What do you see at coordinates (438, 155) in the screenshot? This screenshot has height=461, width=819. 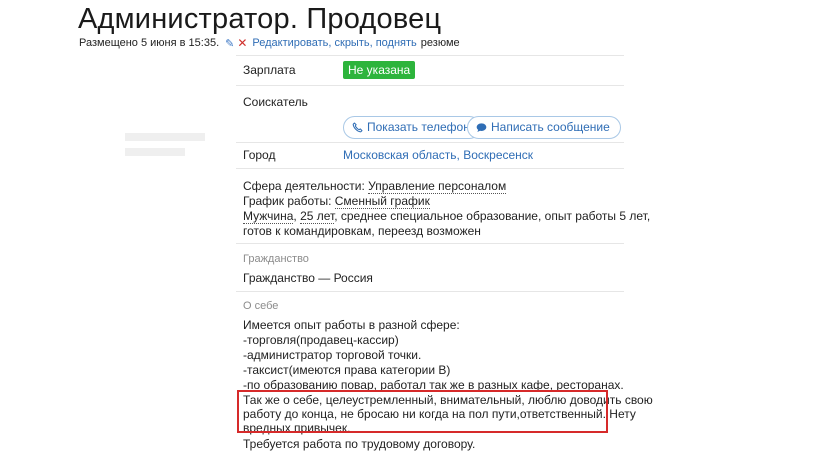 I see `city-link: Московская область, Воскресенск` at bounding box center [438, 155].